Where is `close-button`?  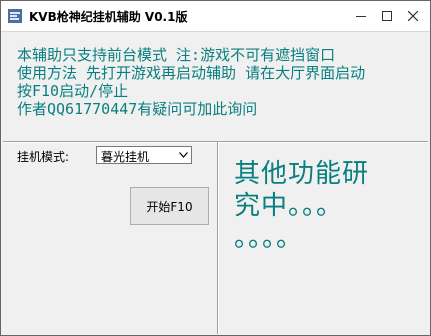 close-button is located at coordinates (413, 16).